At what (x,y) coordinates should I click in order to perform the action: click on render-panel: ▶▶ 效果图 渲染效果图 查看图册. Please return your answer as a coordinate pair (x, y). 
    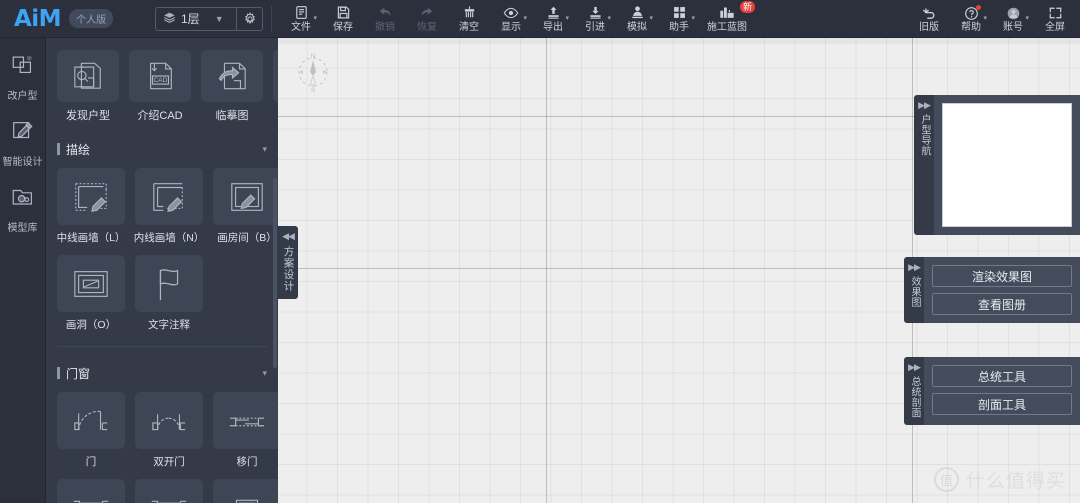
    Looking at the image, I should click on (992, 290).